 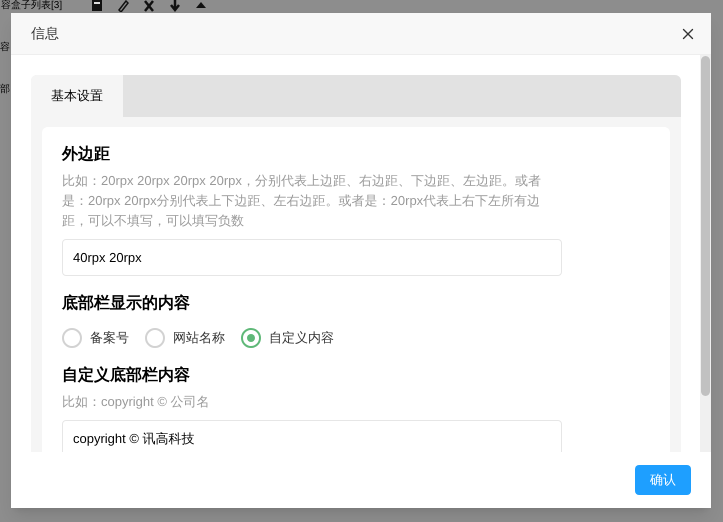 What do you see at coordinates (86, 154) in the screenshot?
I see `field-label: 外边距` at bounding box center [86, 154].